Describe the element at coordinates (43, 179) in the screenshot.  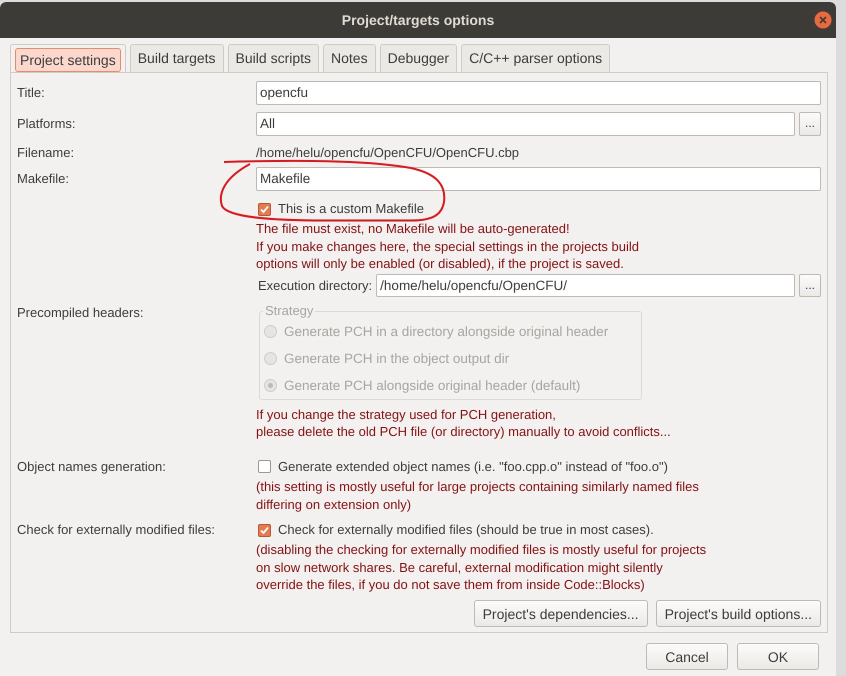
I see `field-label: Makefile:` at that location.